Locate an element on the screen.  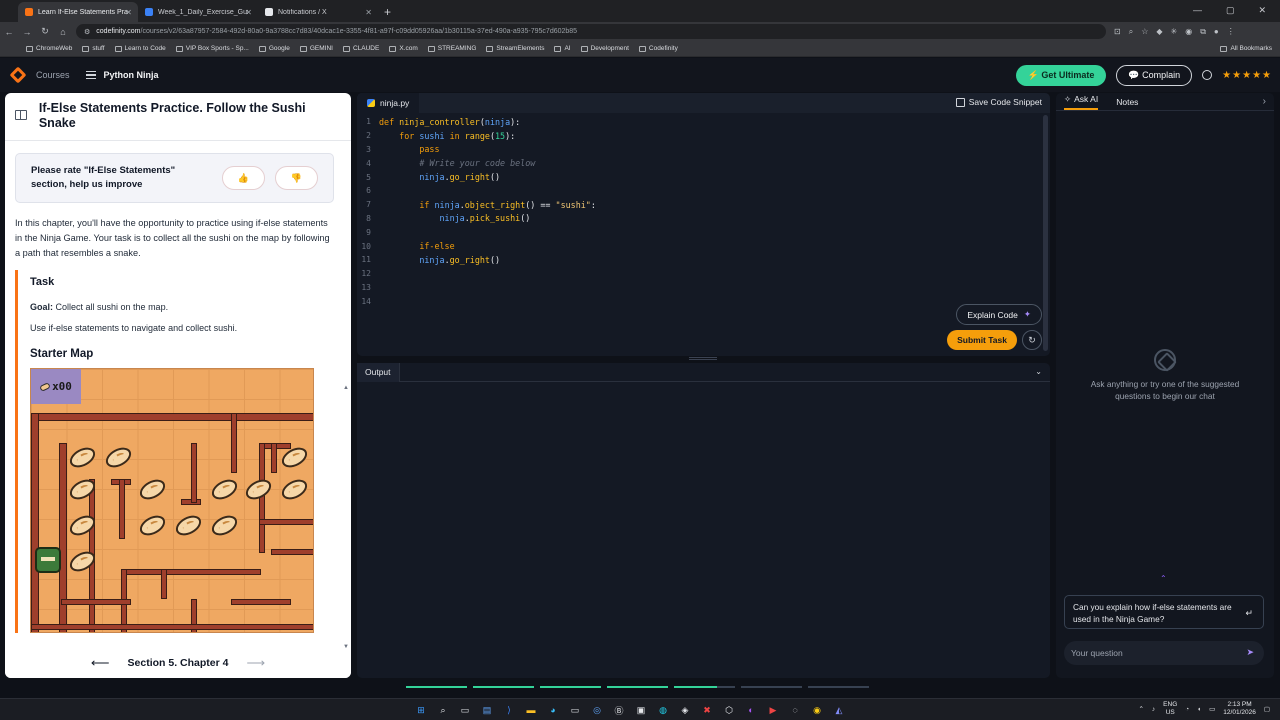
app-icon: ▣ is located at coordinates (641, 710).